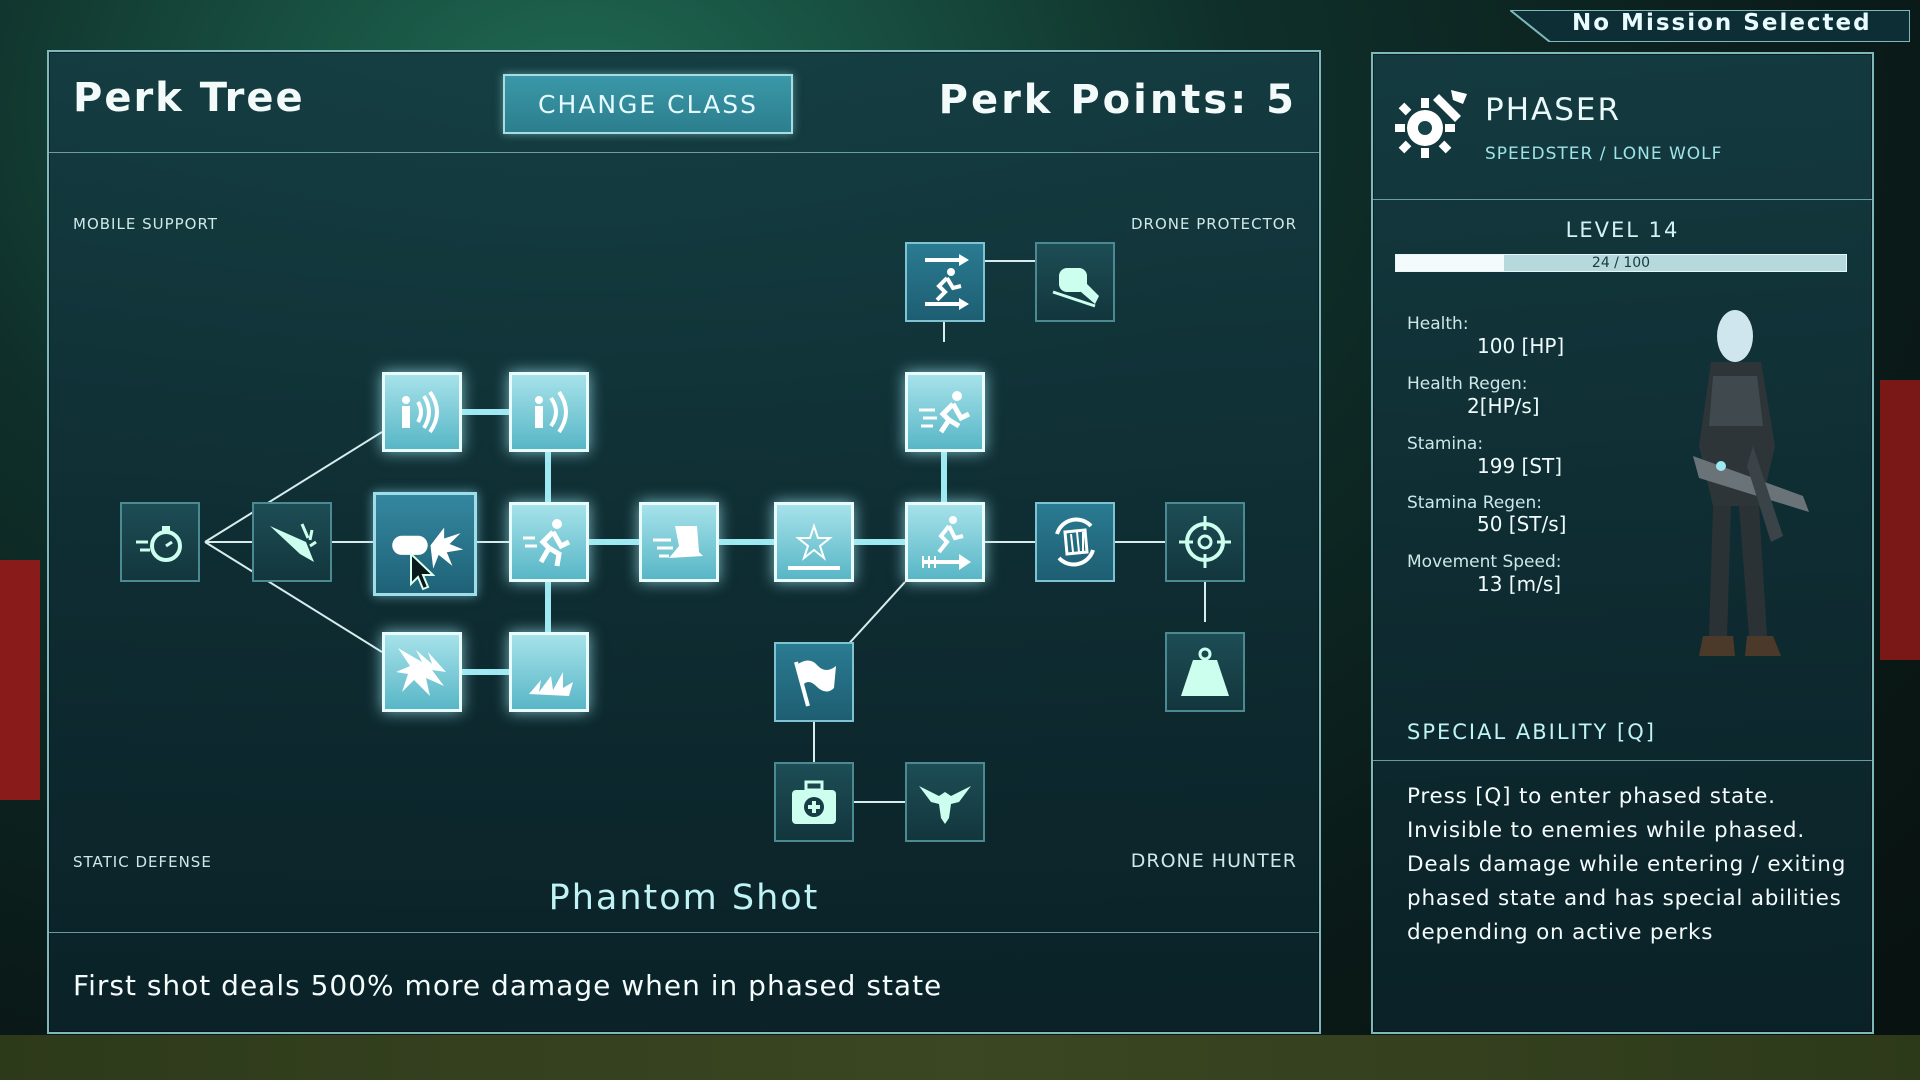 The width and height of the screenshot is (1920, 1080). Describe the element at coordinates (814, 546) in the screenshot. I see `star-bar-icon` at that location.